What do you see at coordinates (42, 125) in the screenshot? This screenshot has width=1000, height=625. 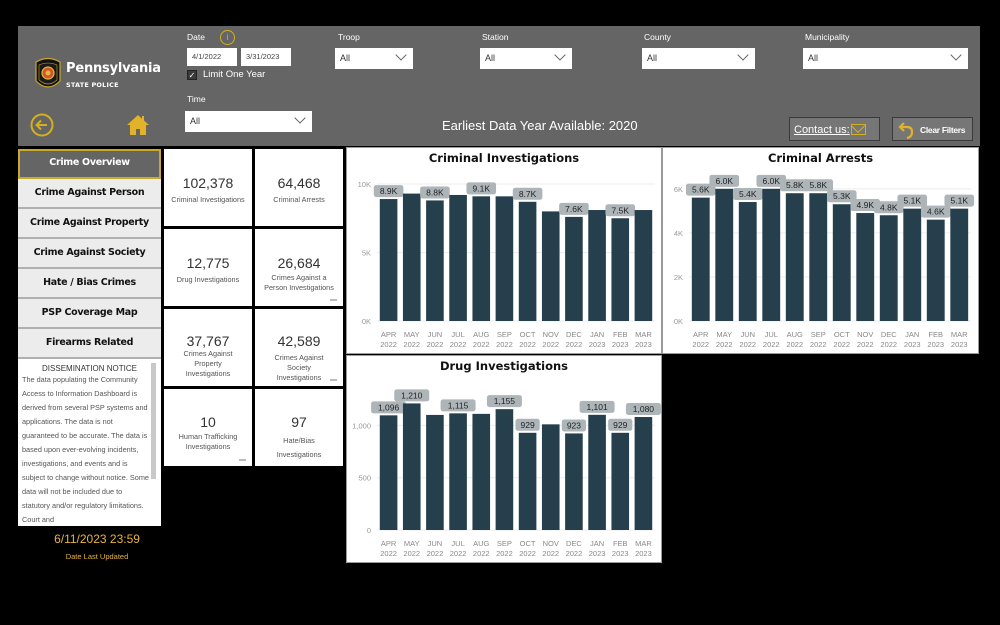 I see `back-arrow-icon` at bounding box center [42, 125].